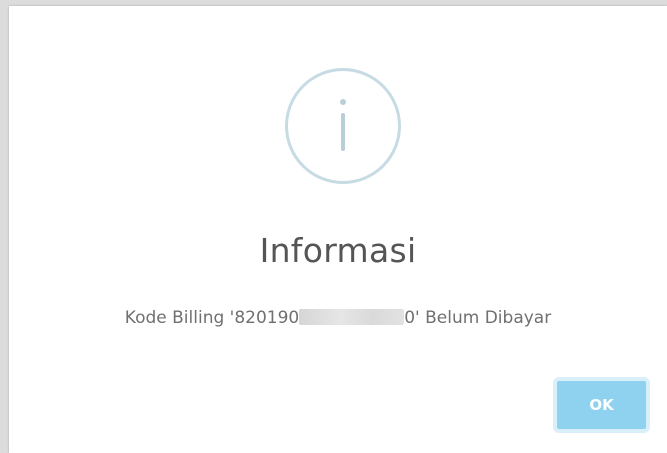 Image resolution: width=667 pixels, height=453 pixels. Describe the element at coordinates (601, 405) in the screenshot. I see `ok-button: OK` at that location.